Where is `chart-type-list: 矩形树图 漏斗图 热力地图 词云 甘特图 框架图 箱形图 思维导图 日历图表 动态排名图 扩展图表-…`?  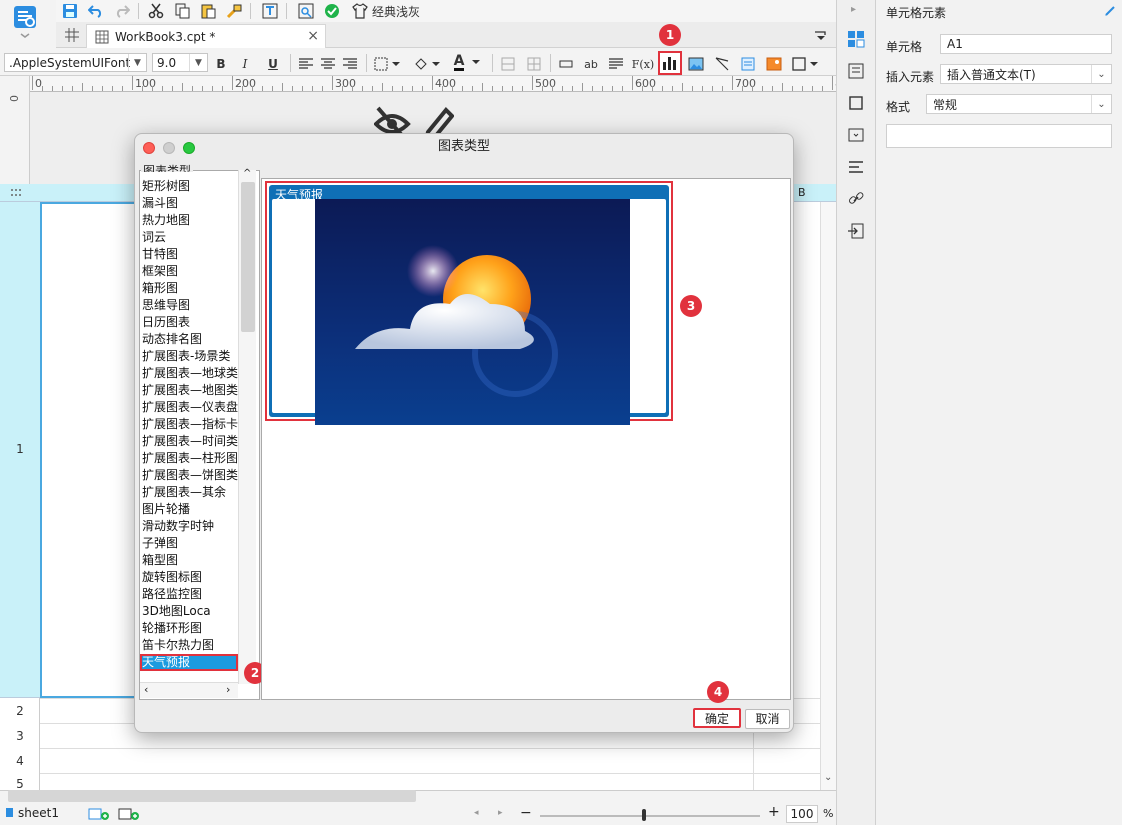
chart-type-list: 矩形树图 漏斗图 热力地图 词云 甘特图 框架图 箱形图 思维导图 日历图表 动态排名图 扩展图表-… is located at coordinates (189, 428).